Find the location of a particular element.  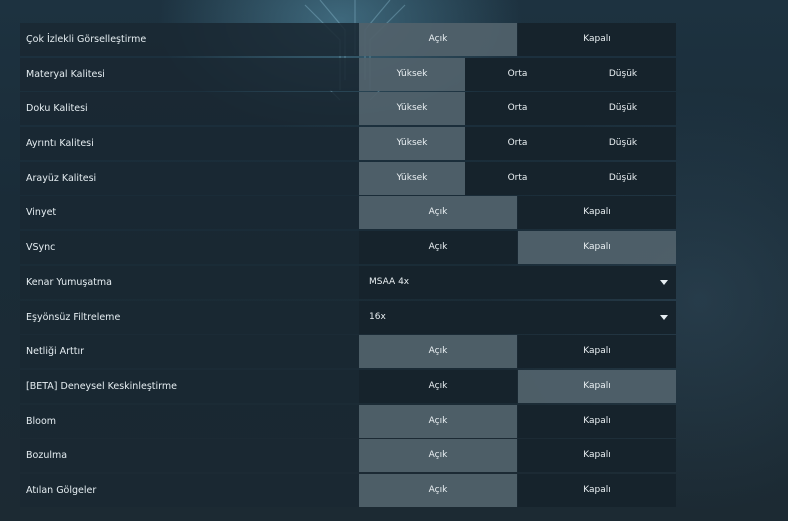

setting-row-esyonsuz-filtreleme: Eşyönsüz Filtreleme 16x is located at coordinates (348, 317).